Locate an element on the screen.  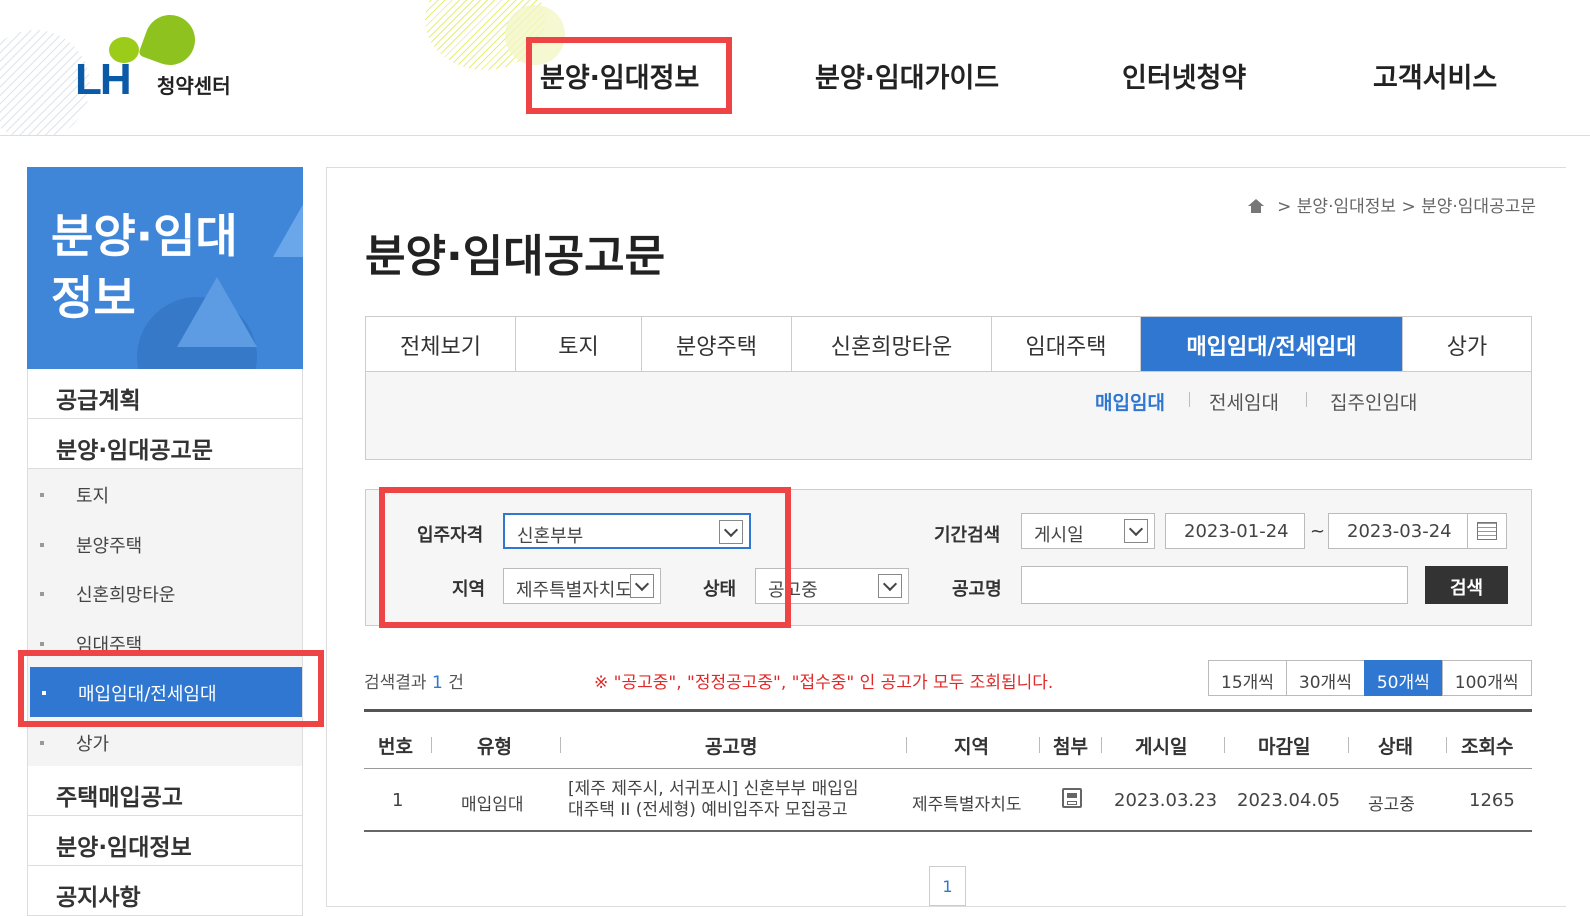
page-size-50: 50개씩 is located at coordinates (1403, 678).